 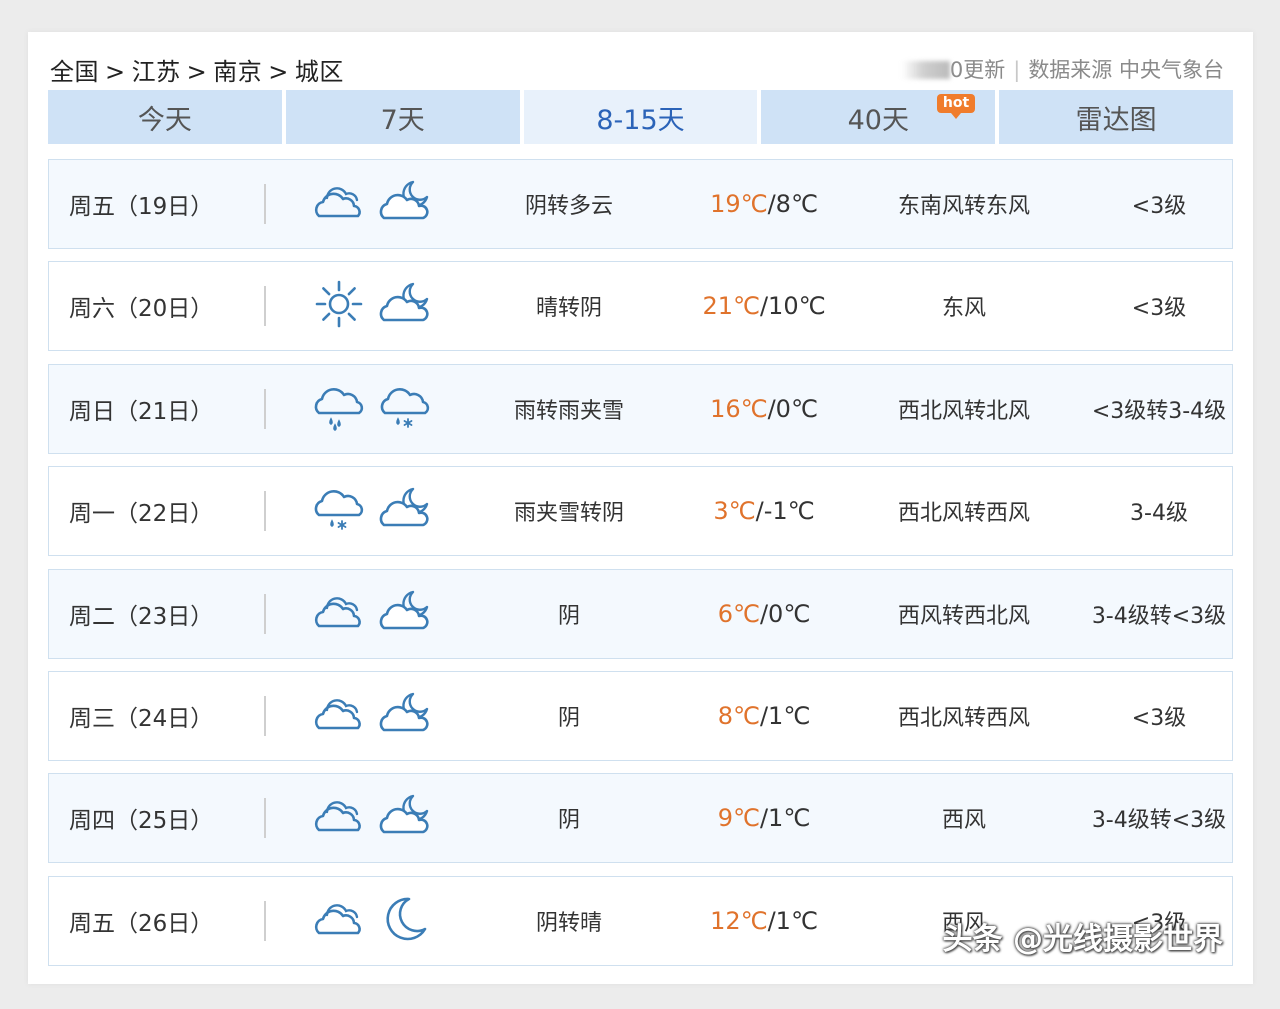 What do you see at coordinates (977, 70) in the screenshot?
I see `update-time: 0更新` at bounding box center [977, 70].